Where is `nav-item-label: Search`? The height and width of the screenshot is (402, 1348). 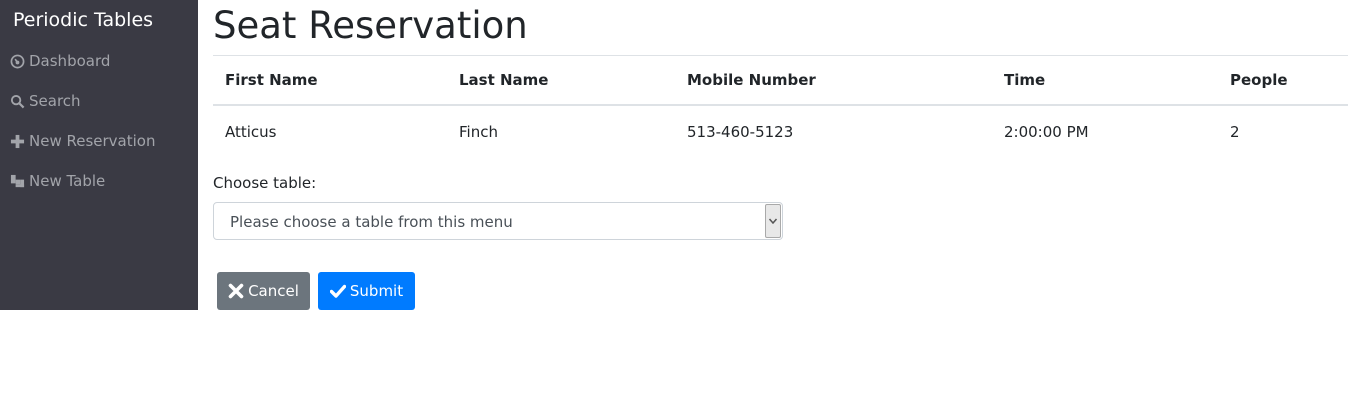 nav-item-label: Search is located at coordinates (55, 101).